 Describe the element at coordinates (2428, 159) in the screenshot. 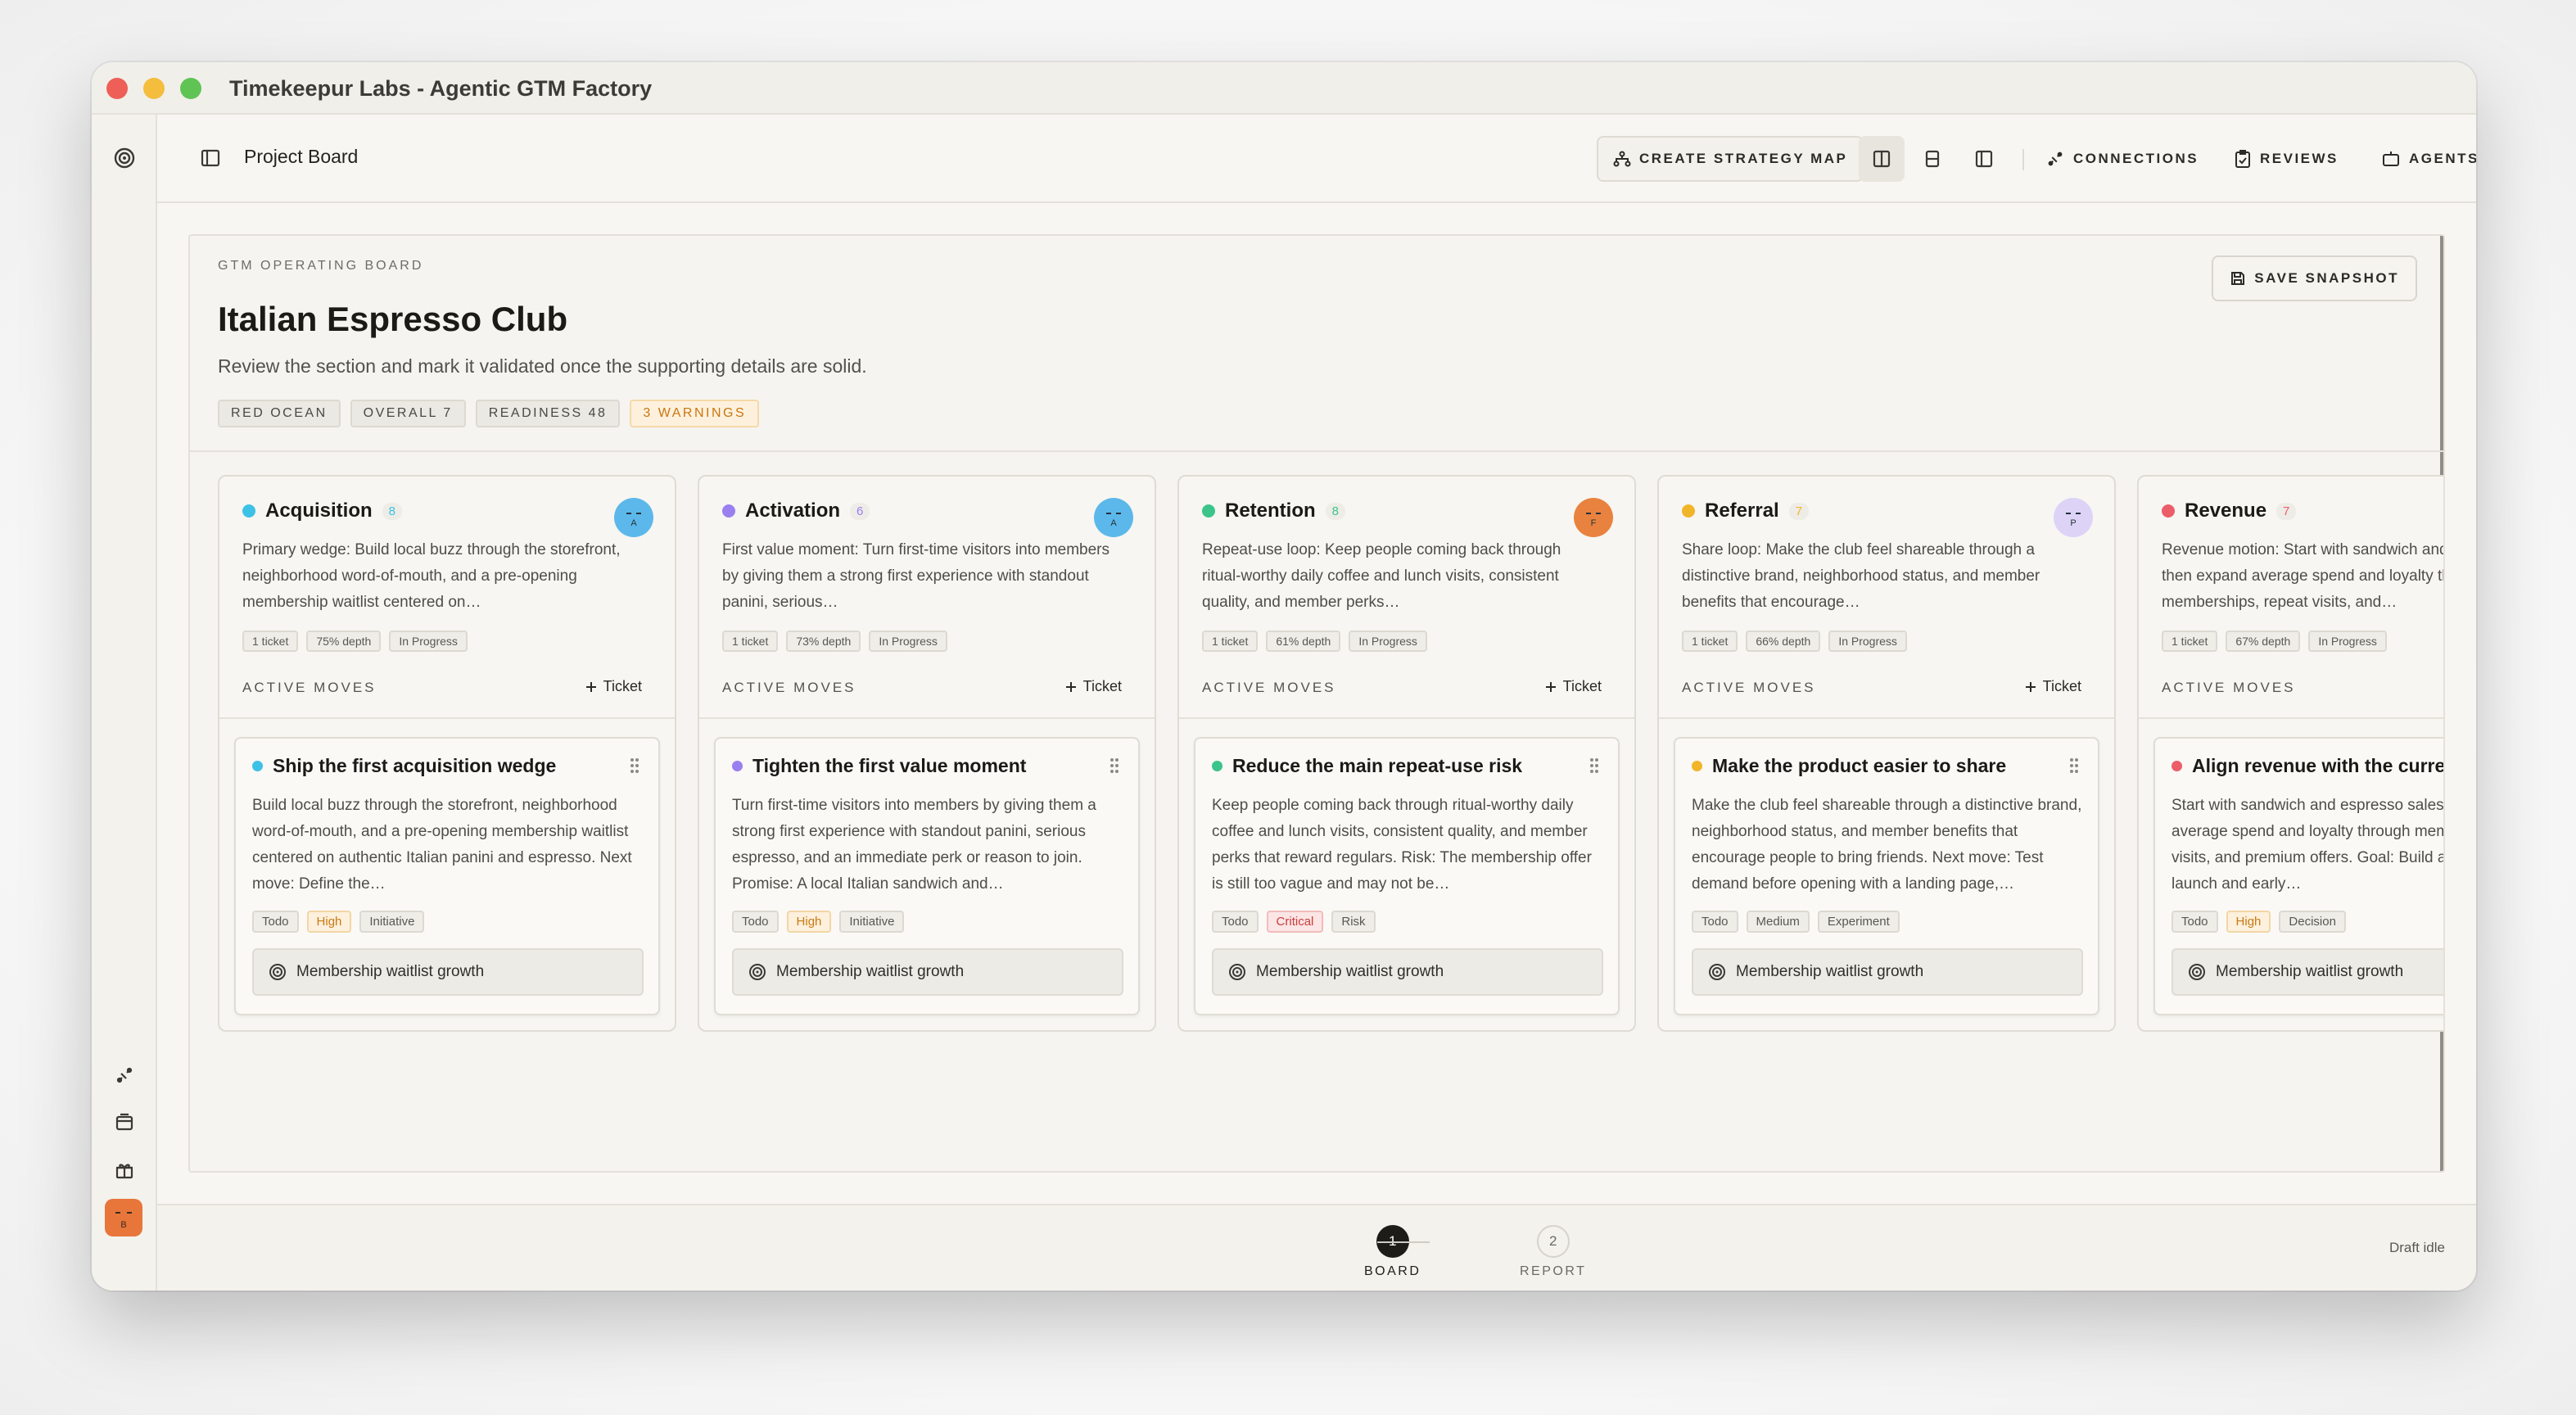

I see `agents-button: AGENTS` at that location.